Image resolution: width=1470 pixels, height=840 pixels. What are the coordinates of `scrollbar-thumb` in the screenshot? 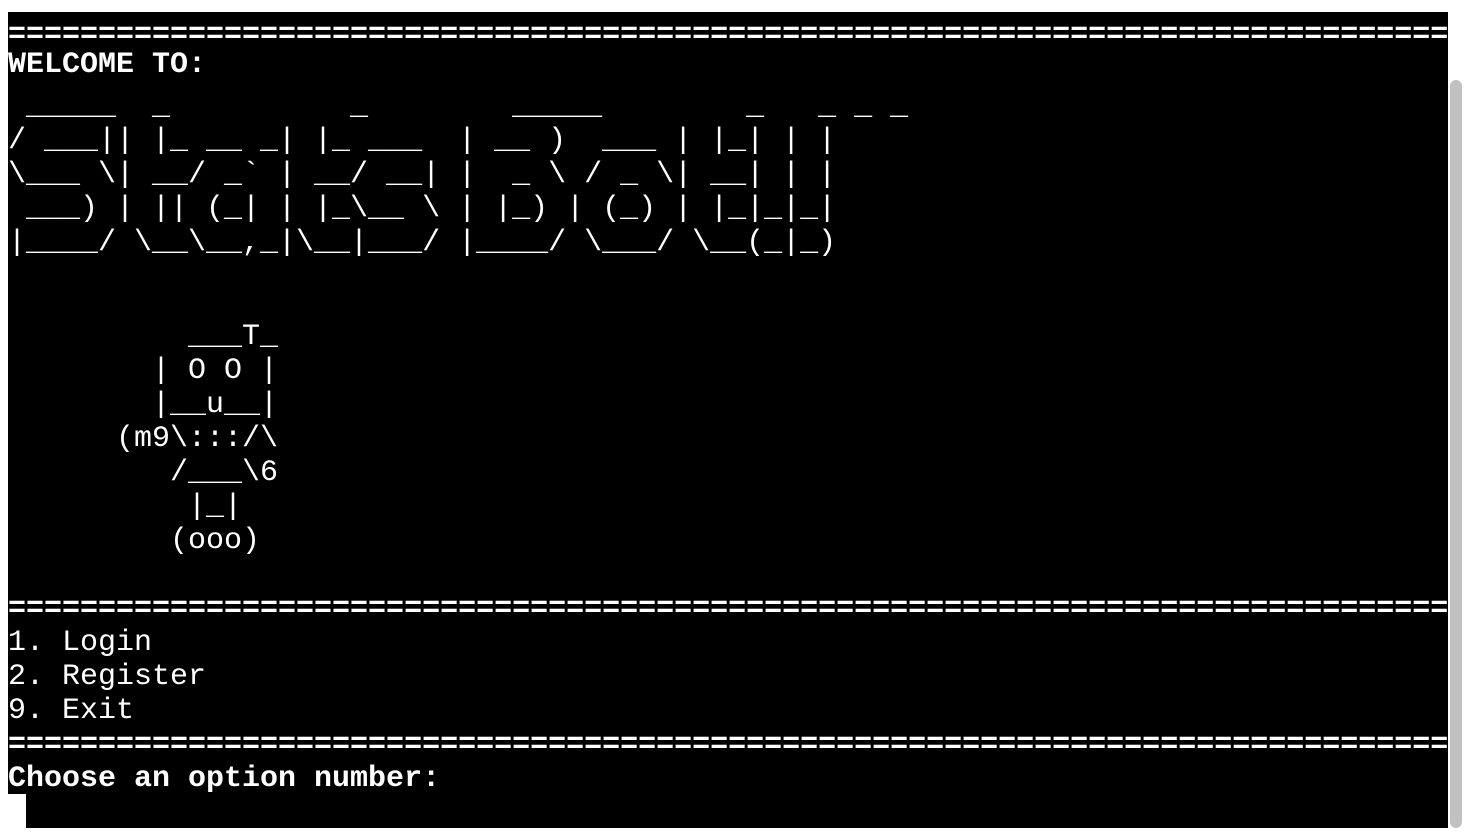 It's located at (1456, 454).